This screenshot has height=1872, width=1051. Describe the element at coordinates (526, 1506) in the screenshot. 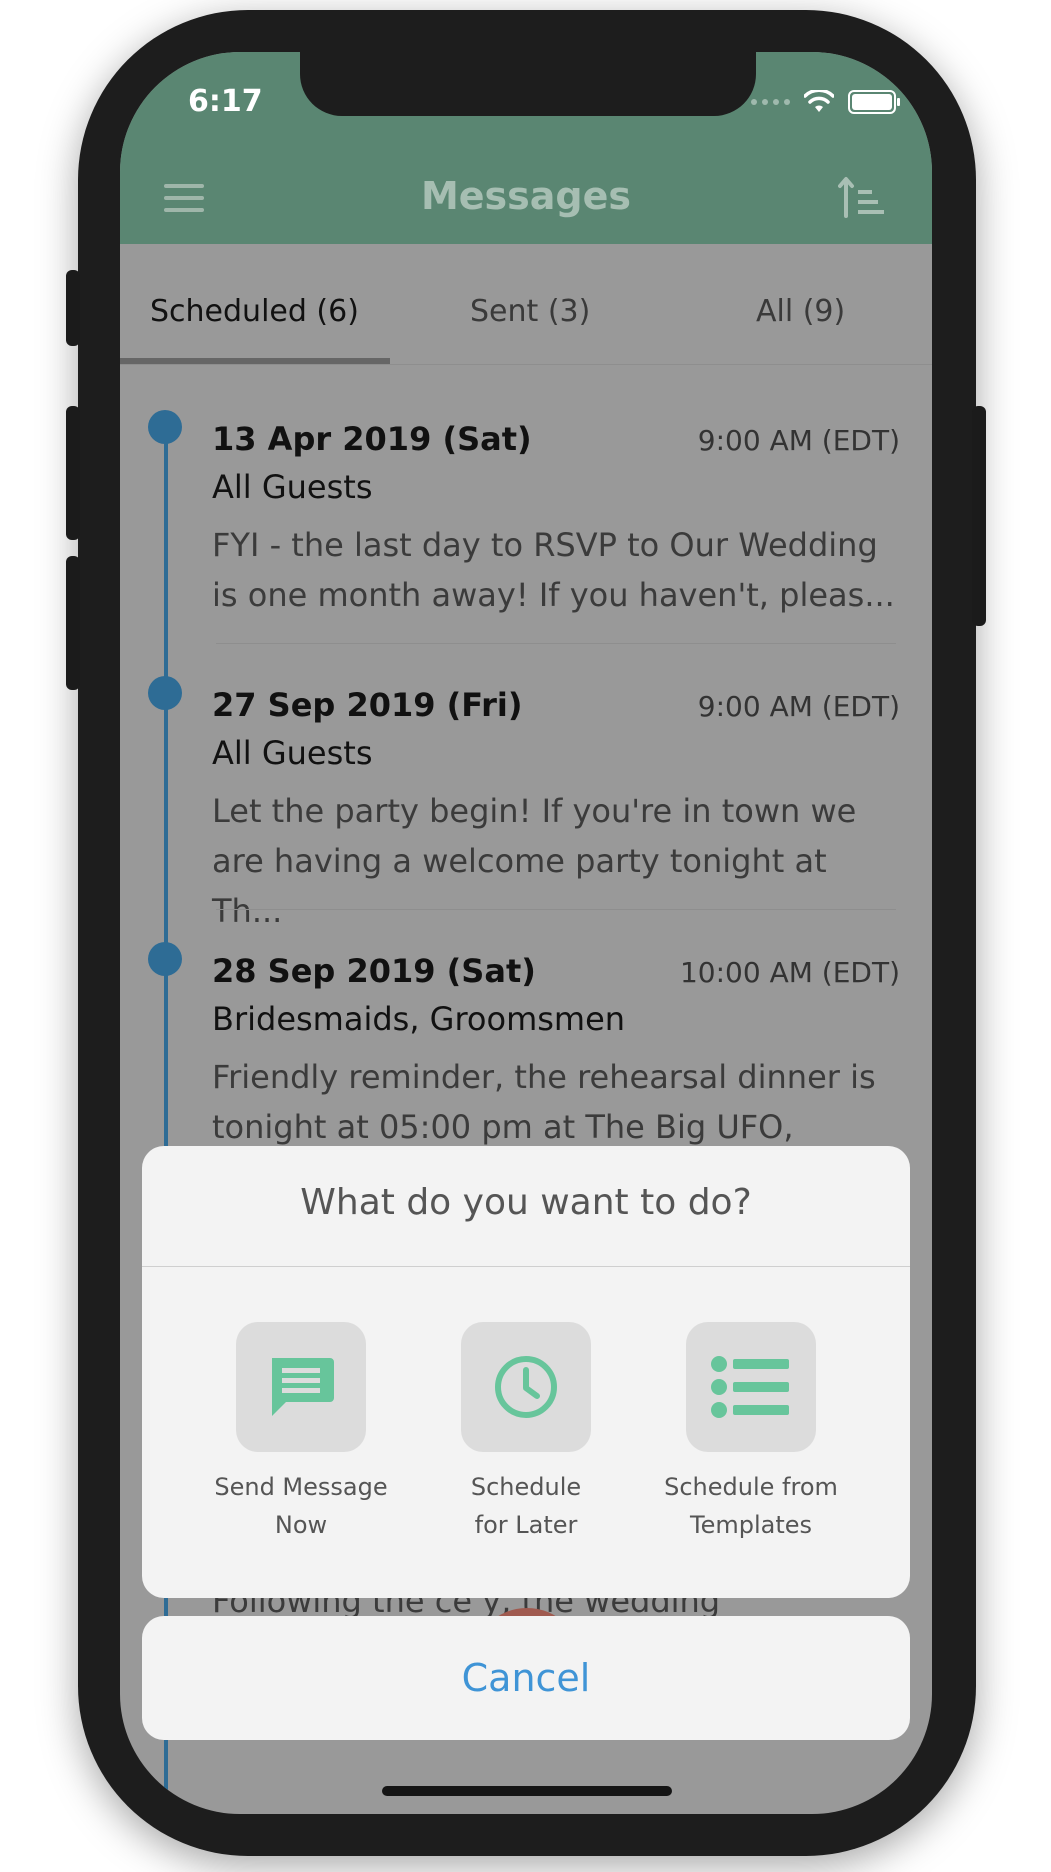

I see `option-label: Schedule for Later` at that location.